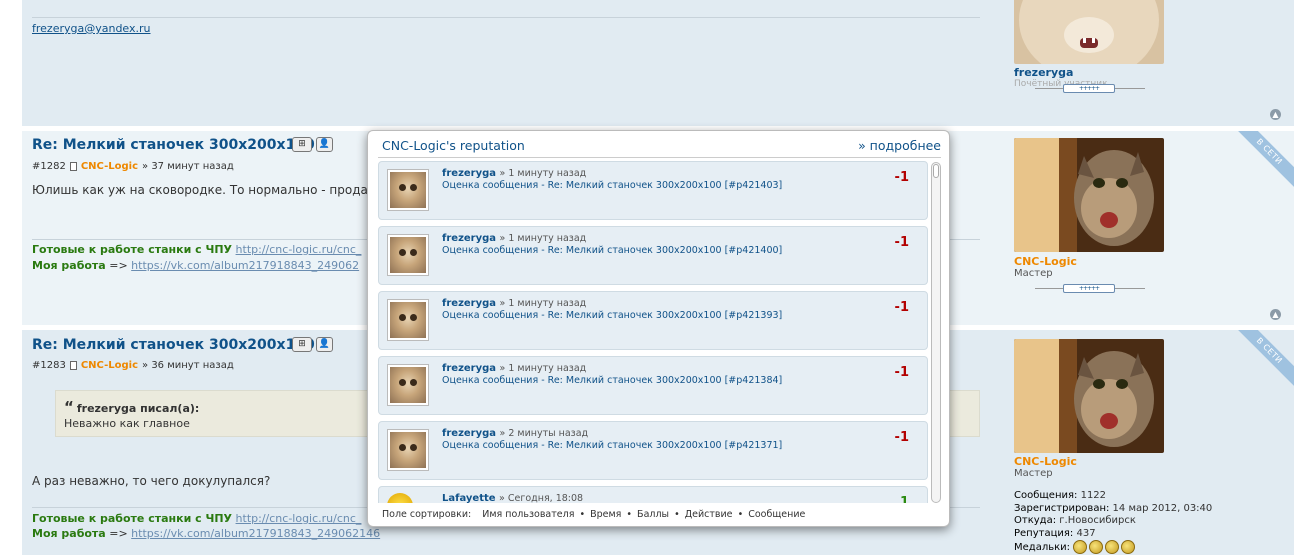  Describe the element at coordinates (1043, 72) in the screenshot. I see `profile-username: frezeryga` at that location.